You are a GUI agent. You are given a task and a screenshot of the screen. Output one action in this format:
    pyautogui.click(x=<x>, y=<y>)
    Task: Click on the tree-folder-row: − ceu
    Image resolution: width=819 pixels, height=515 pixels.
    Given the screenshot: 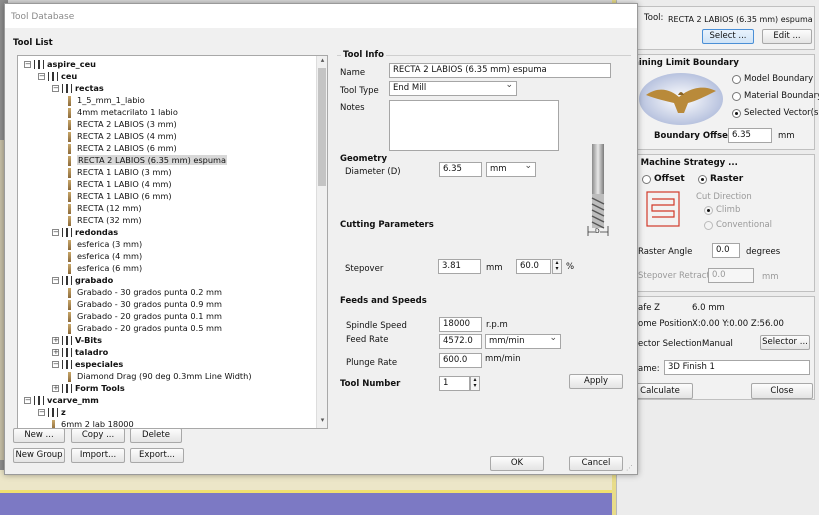 What is the action you would take?
    pyautogui.click(x=57, y=76)
    